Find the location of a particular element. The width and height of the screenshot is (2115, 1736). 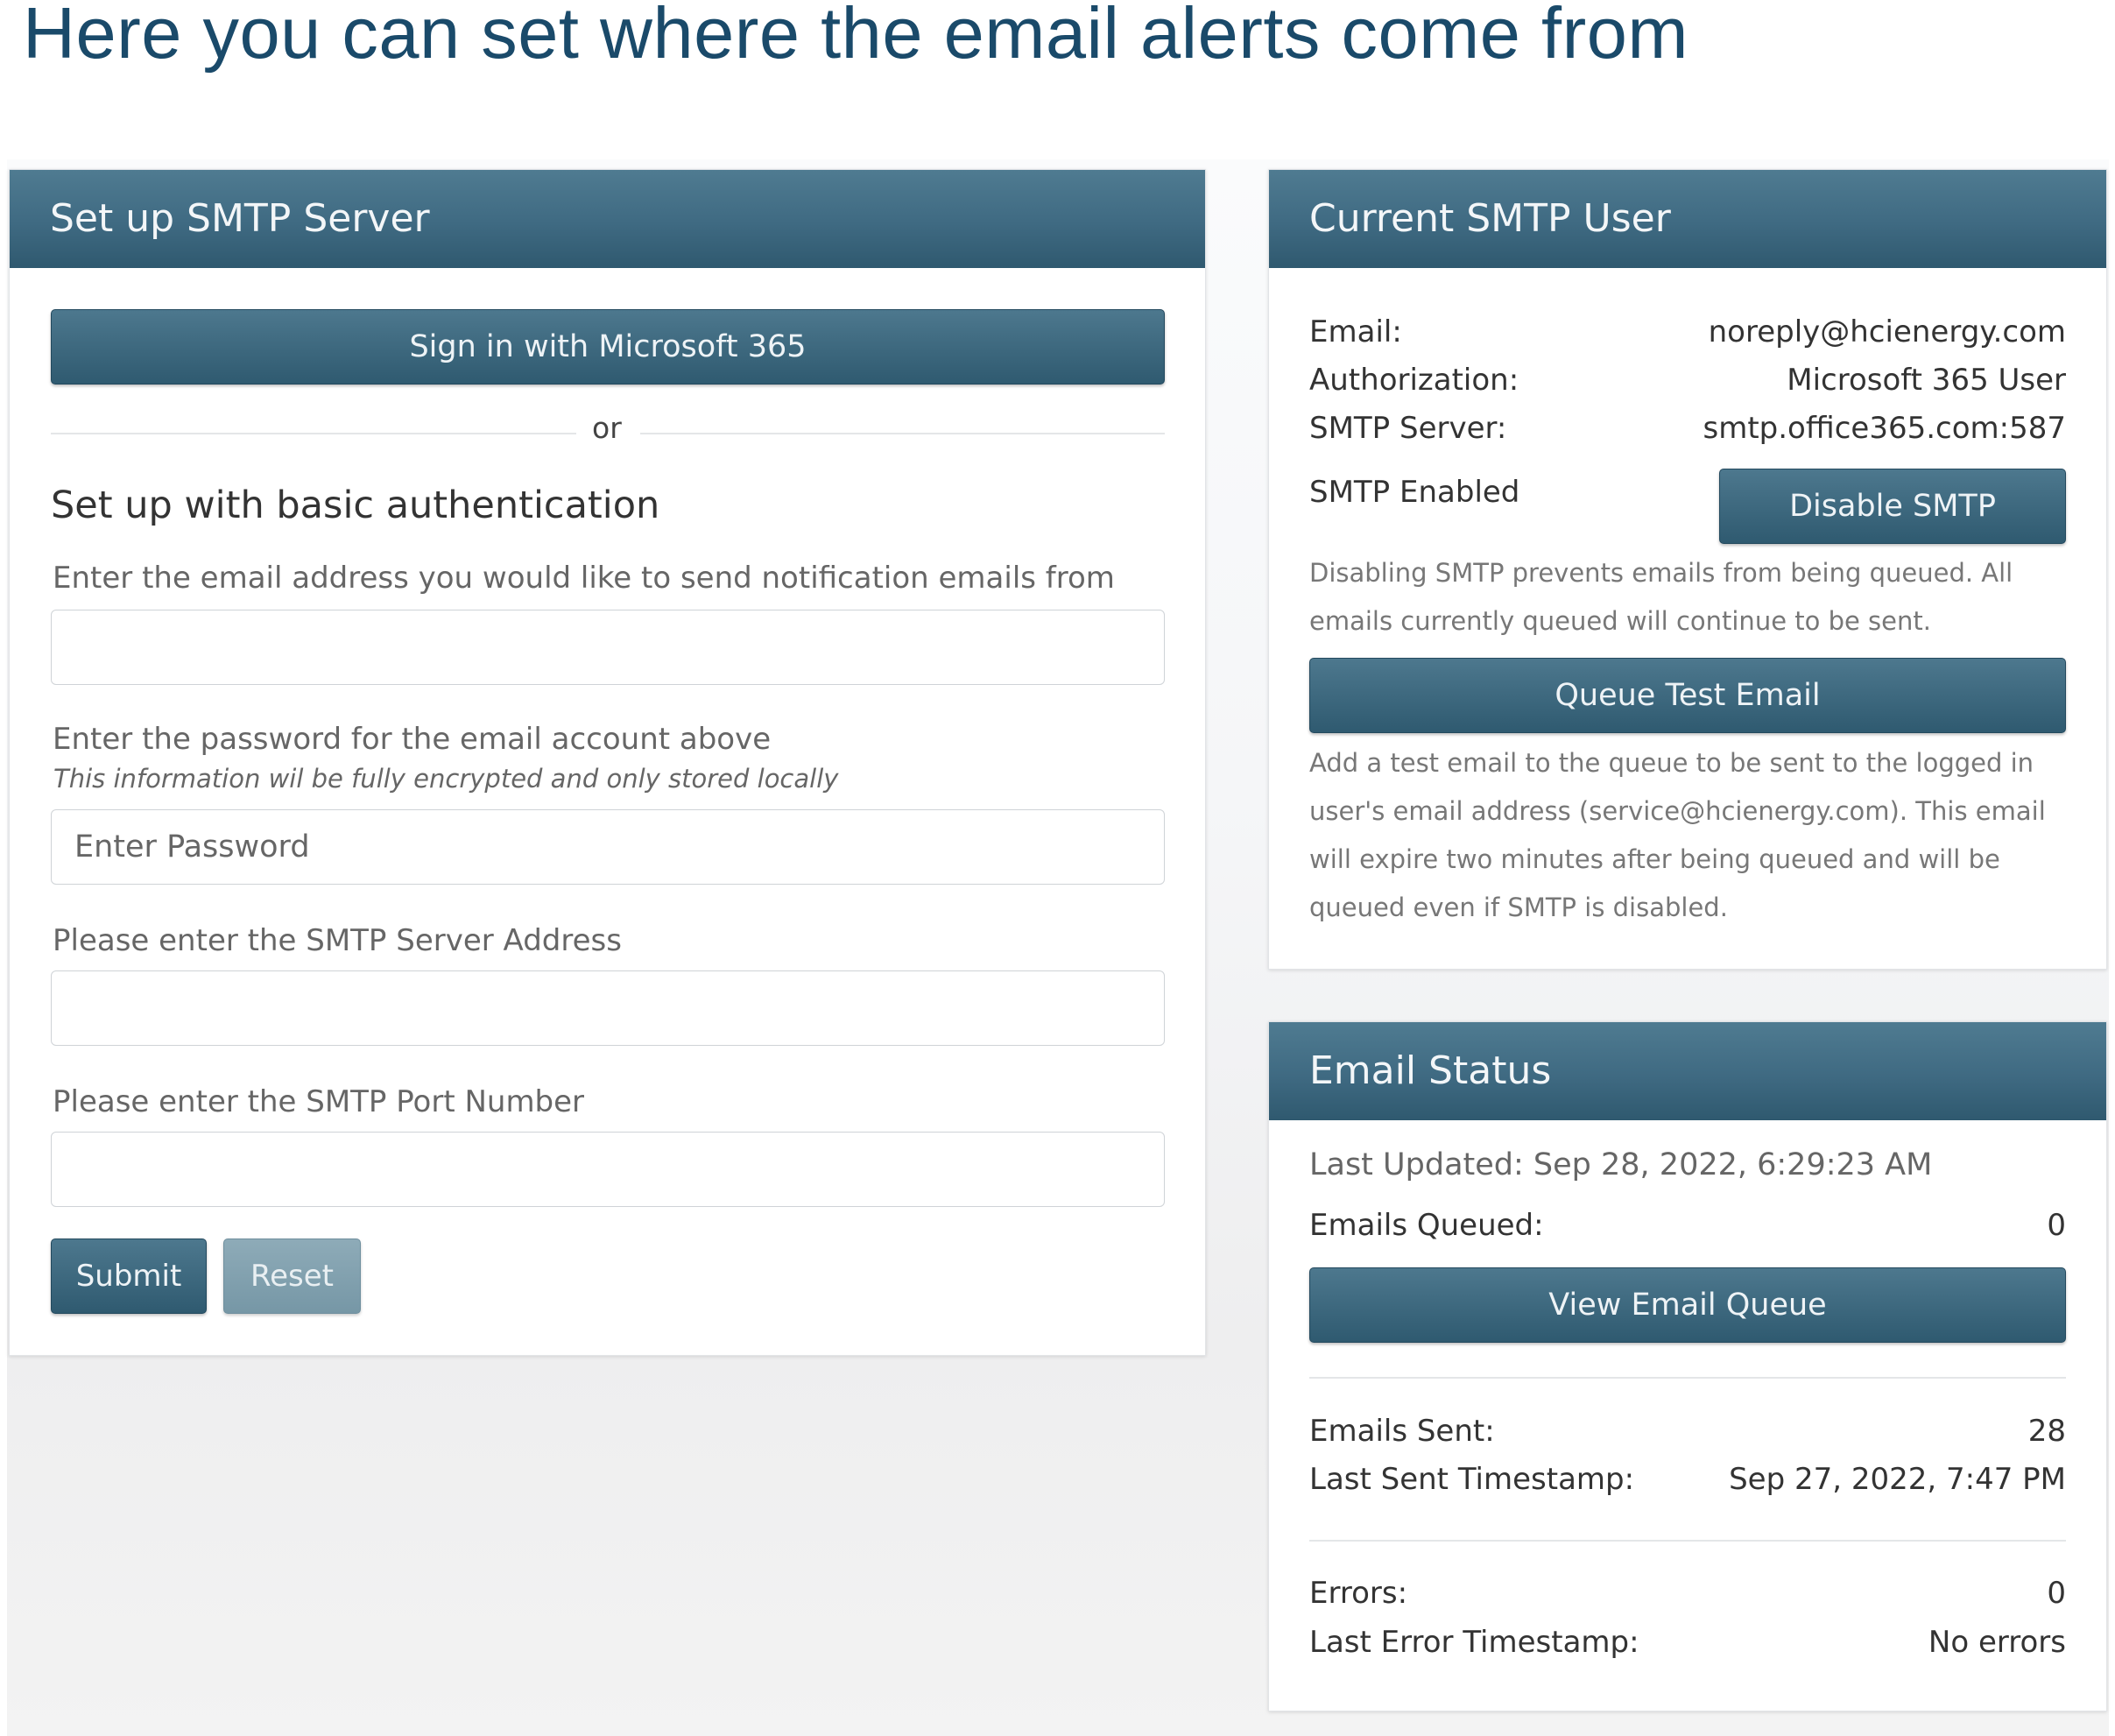

disable-smtp-button: Disable SMTP is located at coordinates (1892, 506).